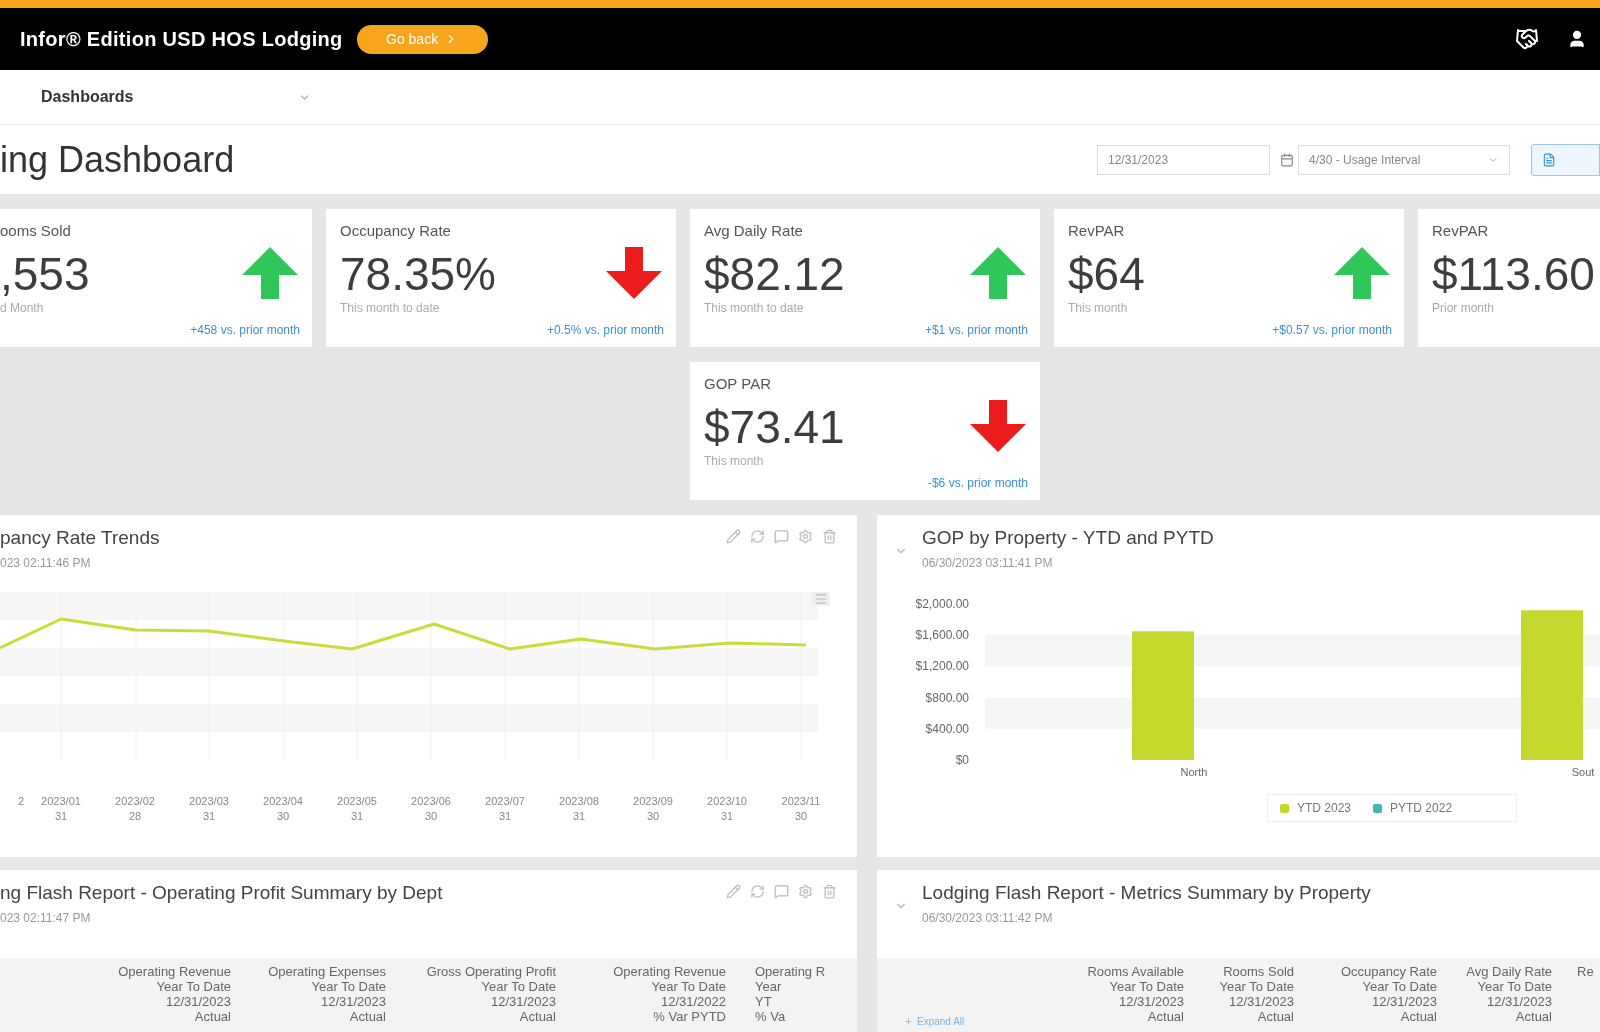 This screenshot has height=1032, width=1600. I want to click on dashboards-dropdown: Dashboards, so click(176, 97).